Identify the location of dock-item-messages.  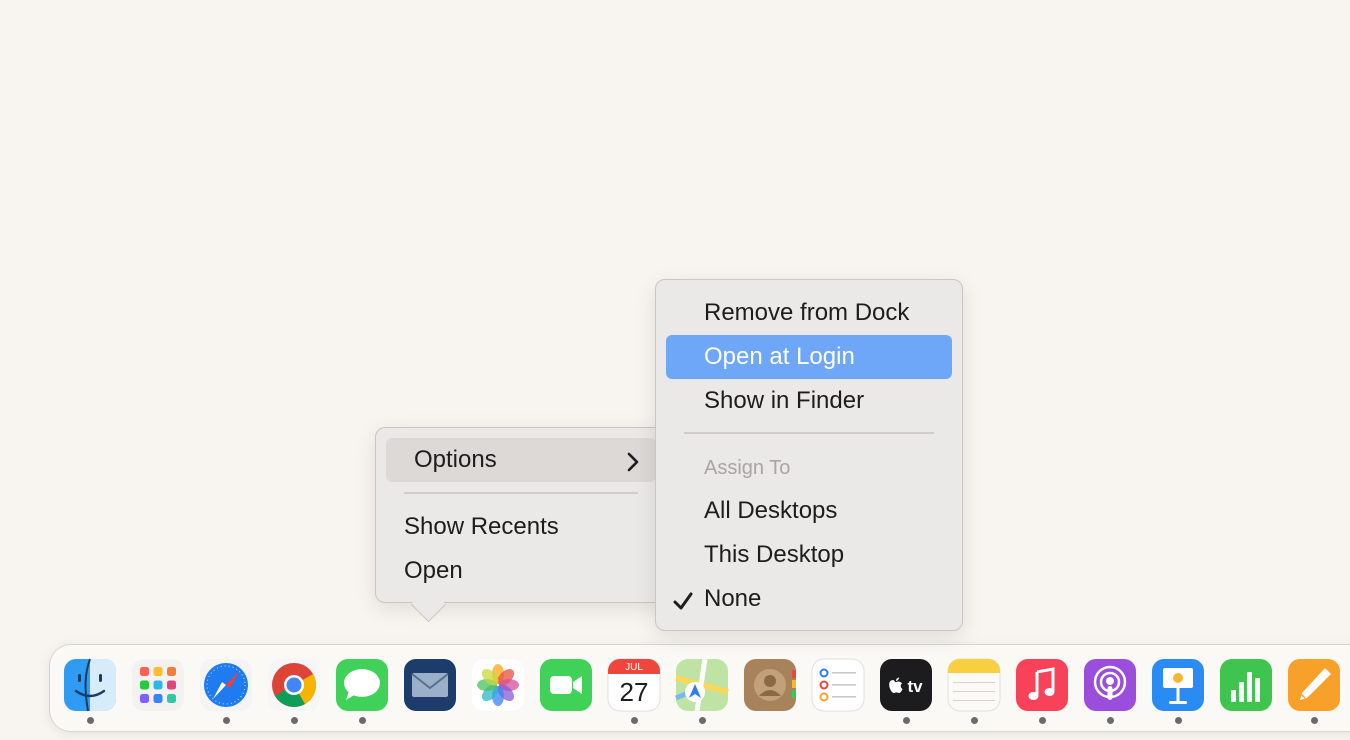
(362, 685).